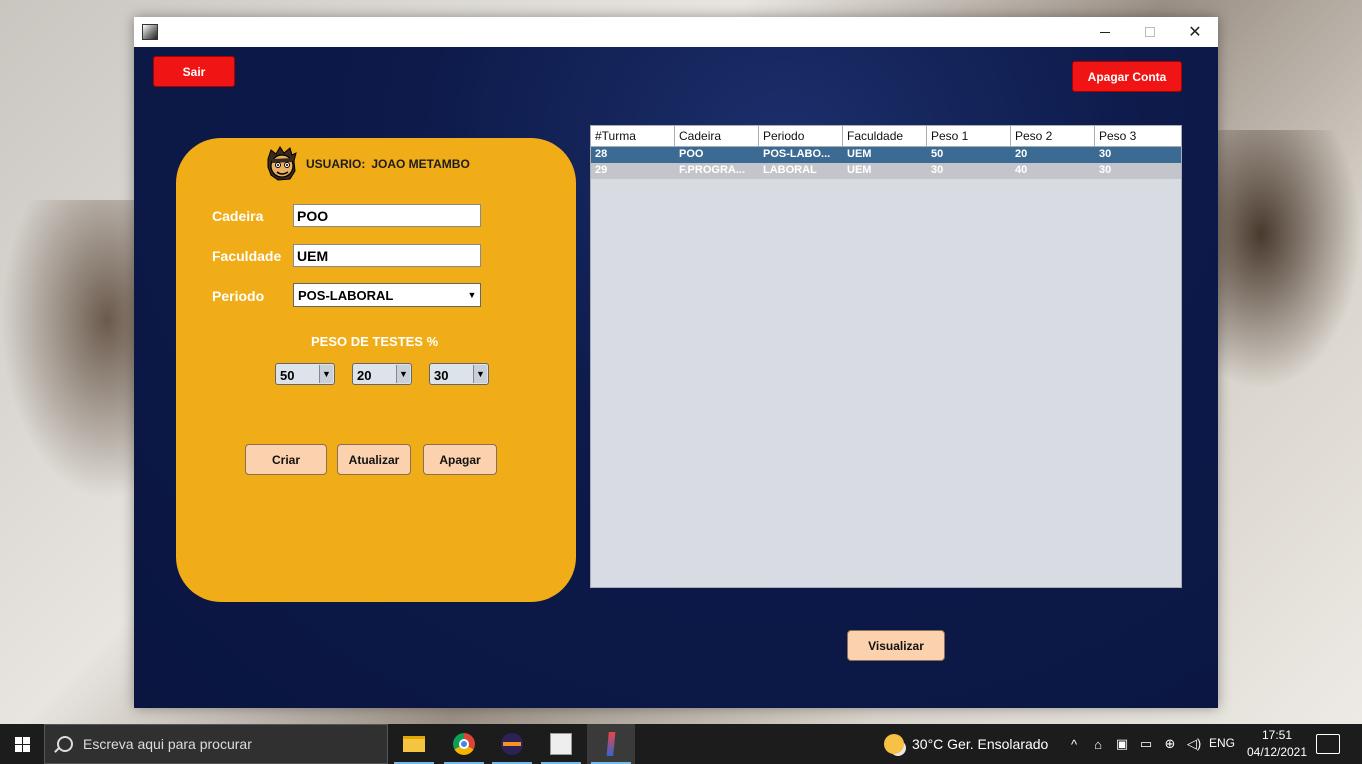 The image size is (1362, 764). I want to click on table-row: 29 F.PROGRA... LABORAL UEM 30 40 30, so click(886, 171).